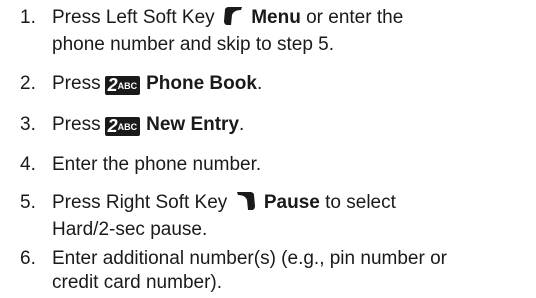  What do you see at coordinates (360, 202) in the screenshot?
I see `step-text-after: to select` at bounding box center [360, 202].